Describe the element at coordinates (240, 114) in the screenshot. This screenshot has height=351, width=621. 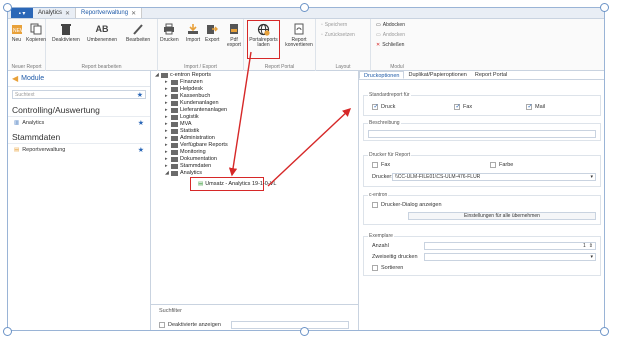
I see `arrow-to-report` at that location.